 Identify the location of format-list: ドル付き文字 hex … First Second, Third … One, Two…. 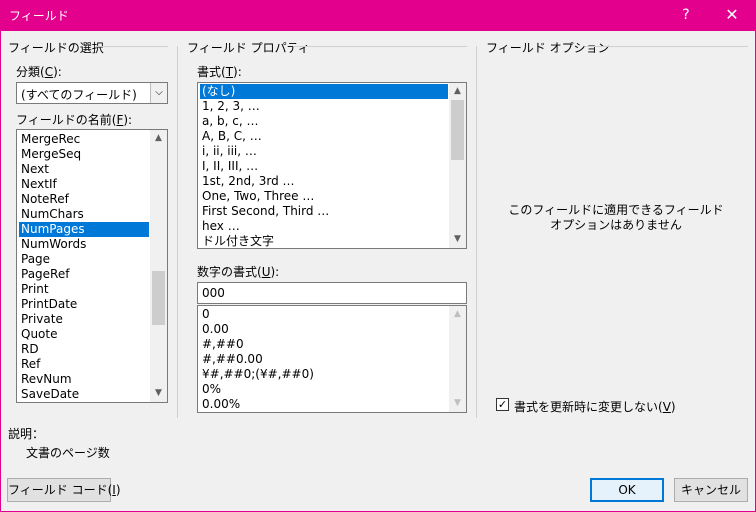
(332, 165).